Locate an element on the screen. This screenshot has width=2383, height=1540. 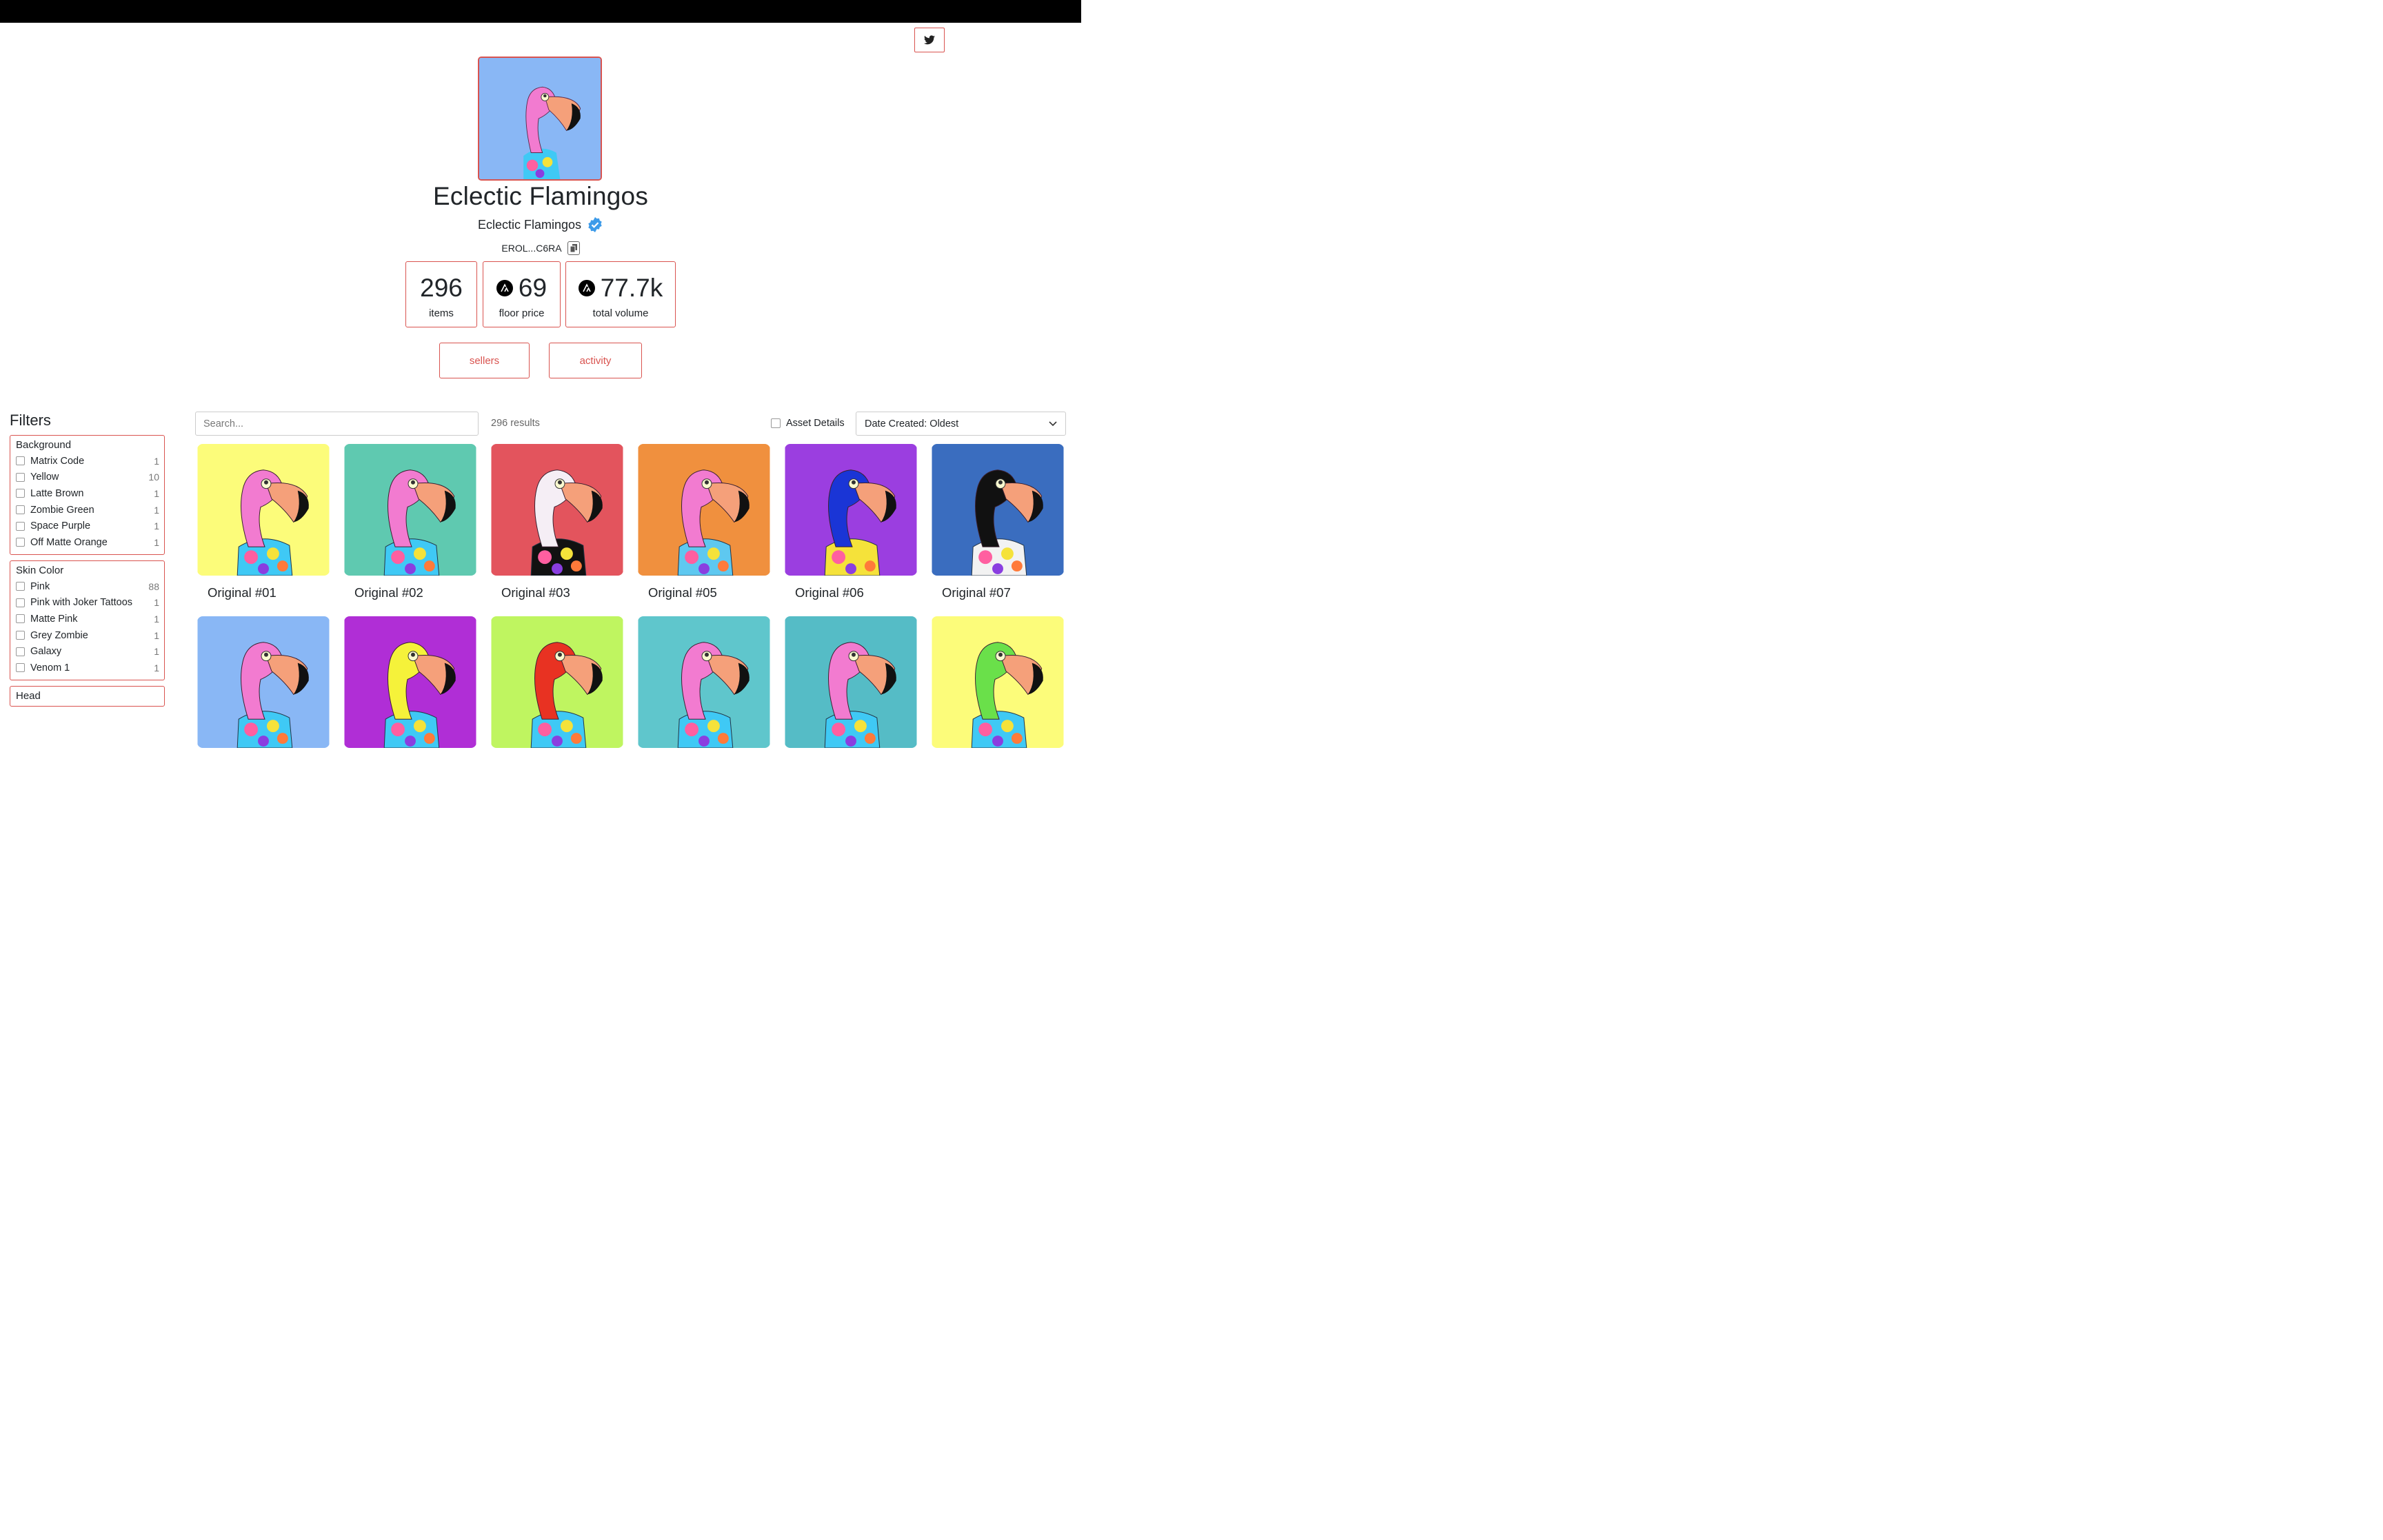
filter-option: Matte Pink 1 is located at coordinates (87, 619).